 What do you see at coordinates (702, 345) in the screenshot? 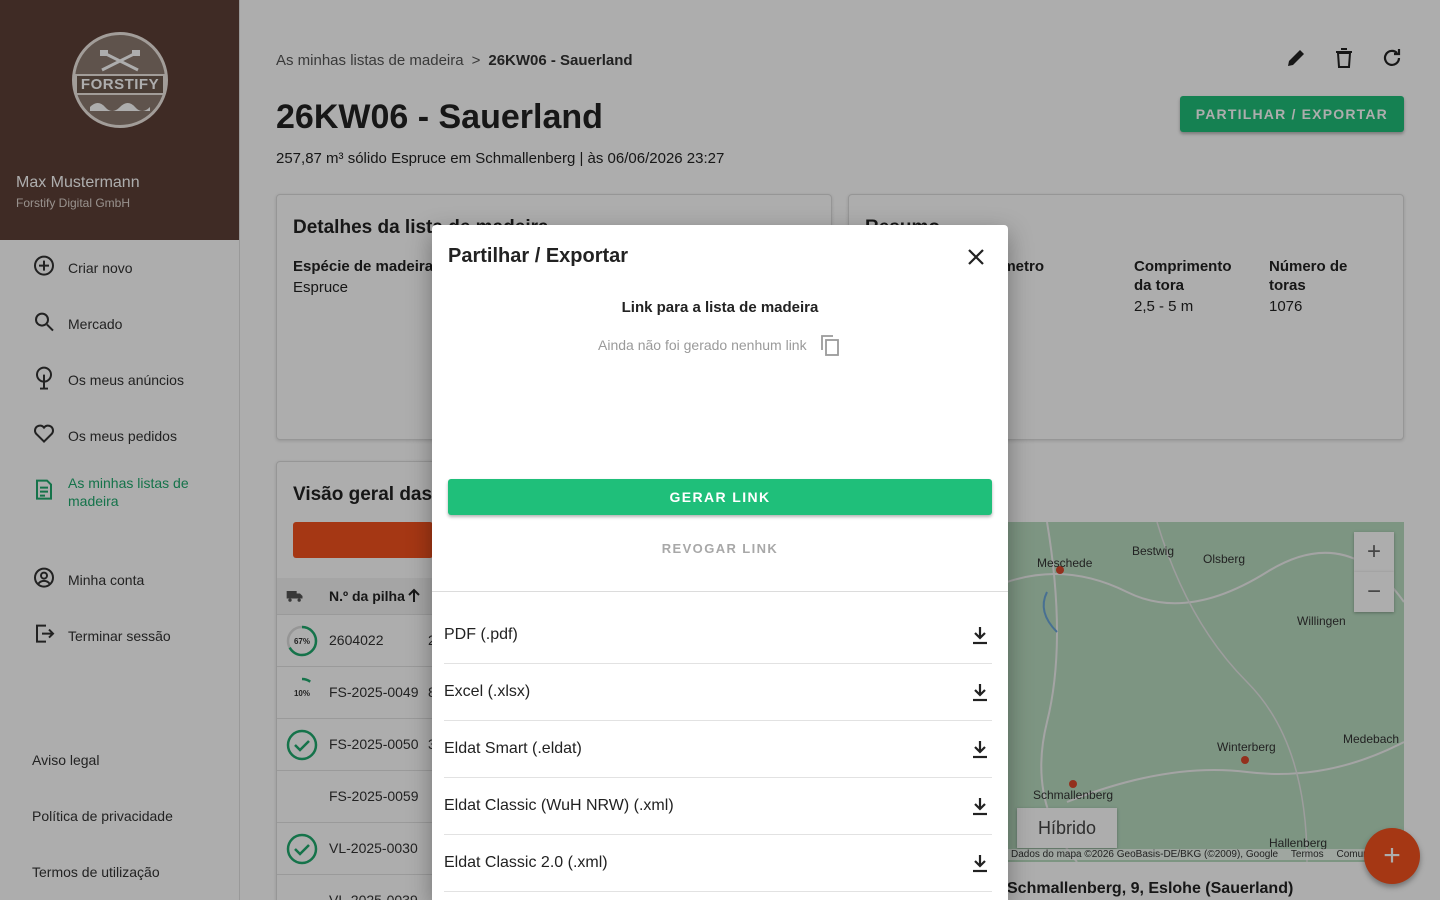
I see `no-link-text: Ainda não foi gerado nenhum link` at bounding box center [702, 345].